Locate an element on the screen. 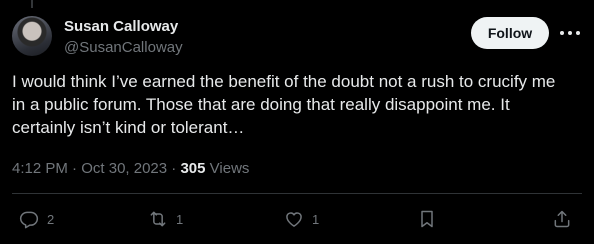 This screenshot has height=244, width=594. views-count: 305 is located at coordinates (193, 168).